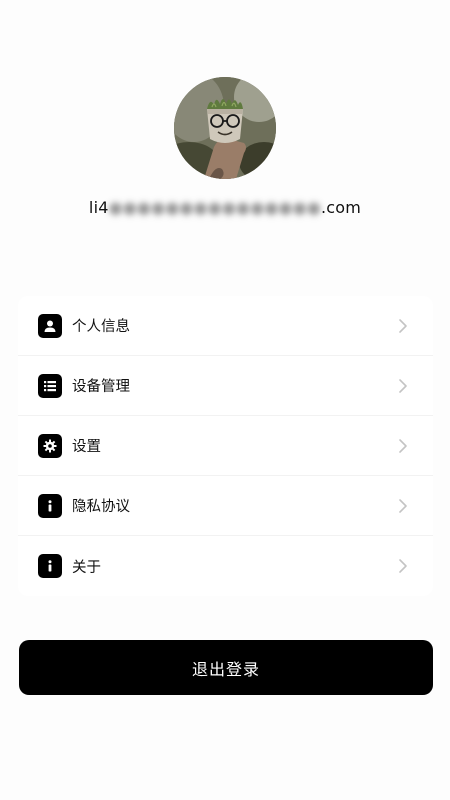  What do you see at coordinates (86, 567) in the screenshot?
I see `menu-item-label: 关于` at bounding box center [86, 567].